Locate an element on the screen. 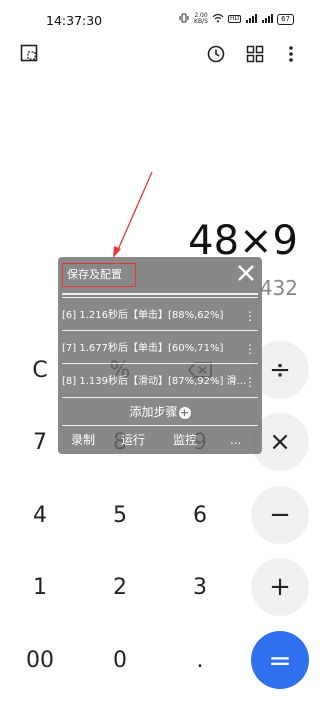  grid-icon is located at coordinates (255, 54).